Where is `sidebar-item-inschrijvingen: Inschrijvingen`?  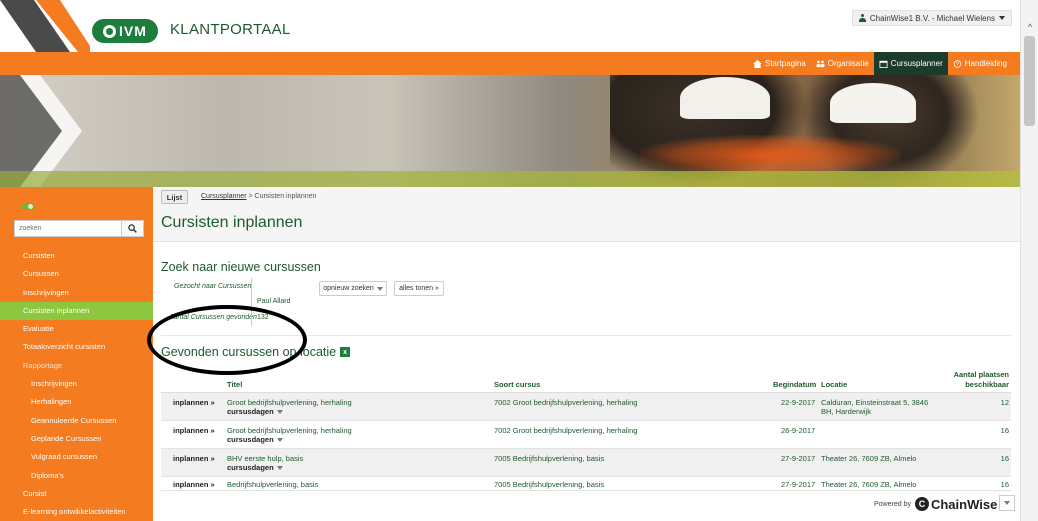
sidebar-item-inschrijvingen: Inschrijvingen is located at coordinates (76, 293).